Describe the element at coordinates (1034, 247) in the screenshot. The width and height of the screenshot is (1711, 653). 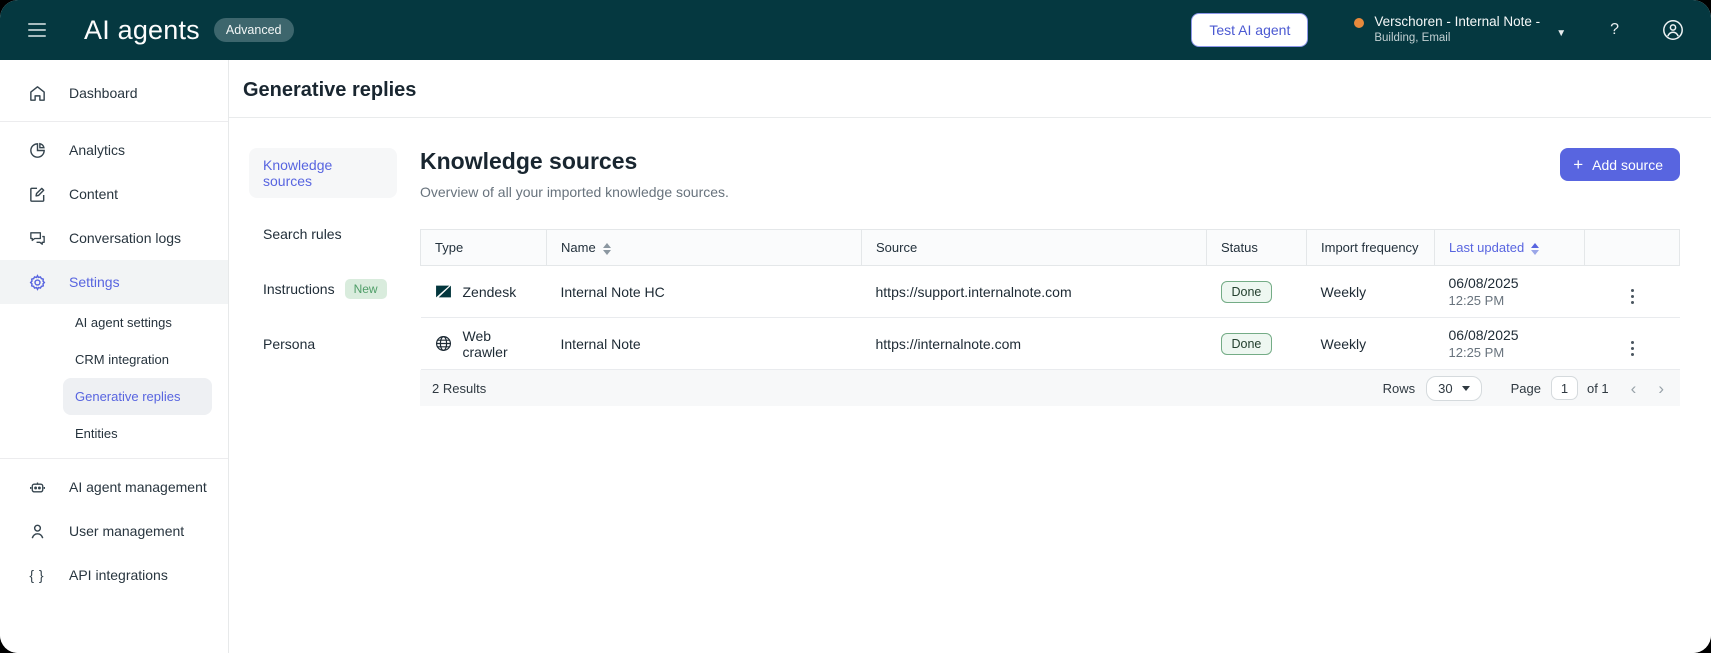
I see `column-header-source: Source` at that location.